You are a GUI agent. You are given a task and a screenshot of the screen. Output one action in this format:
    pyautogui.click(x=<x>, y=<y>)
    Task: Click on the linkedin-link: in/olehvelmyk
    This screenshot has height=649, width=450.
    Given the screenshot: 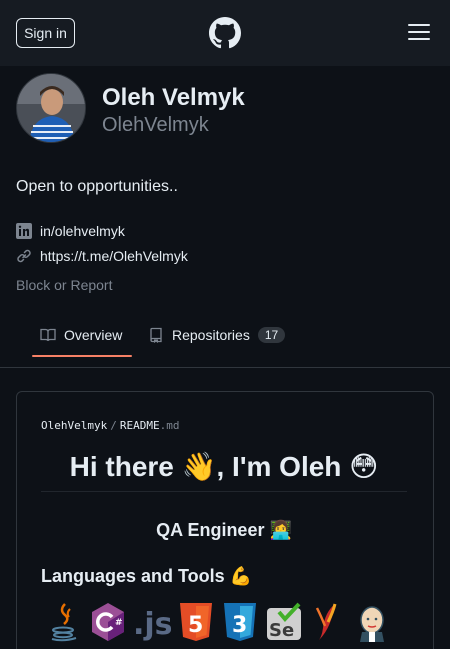 What is the action you would take?
    pyautogui.click(x=70, y=231)
    